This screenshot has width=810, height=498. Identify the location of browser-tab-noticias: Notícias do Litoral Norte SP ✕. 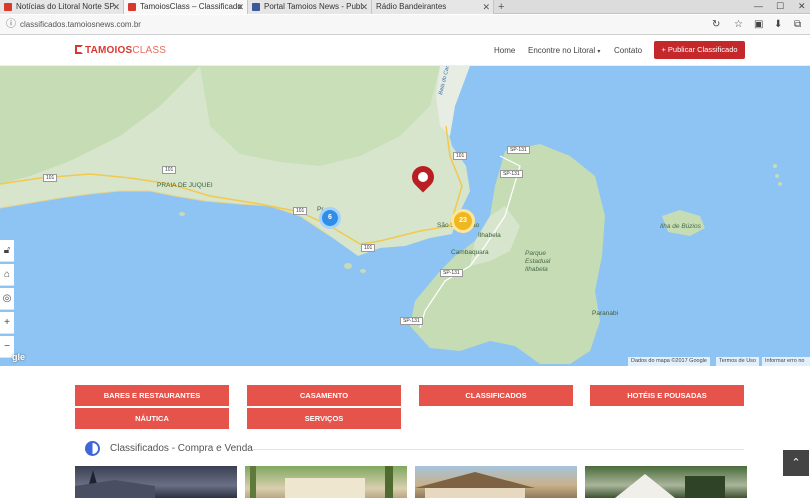
(62, 7).